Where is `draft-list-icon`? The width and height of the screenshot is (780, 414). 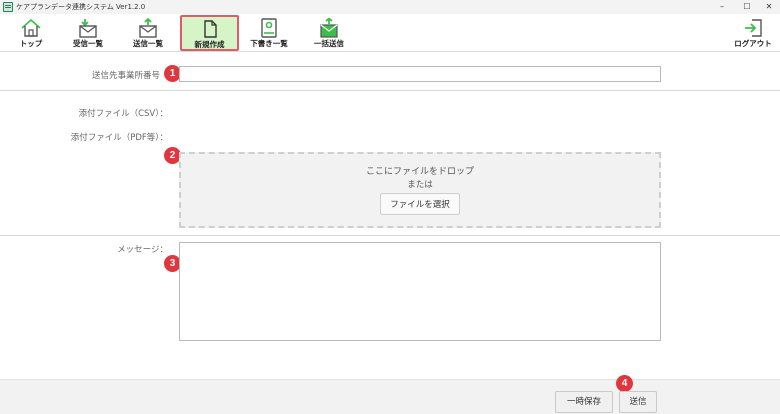 draft-list-icon is located at coordinates (269, 28).